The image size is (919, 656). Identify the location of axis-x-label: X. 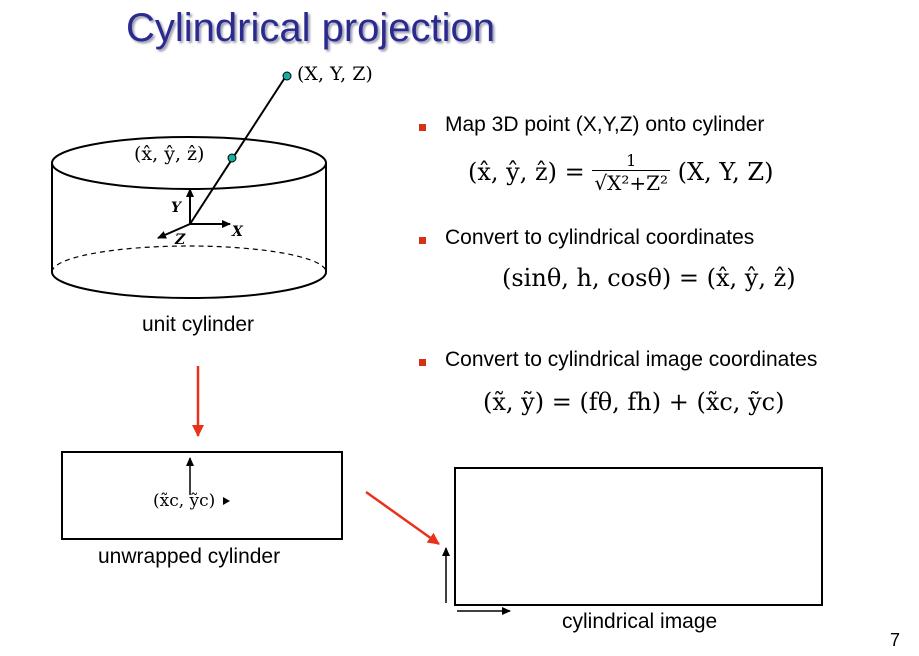
(237, 232).